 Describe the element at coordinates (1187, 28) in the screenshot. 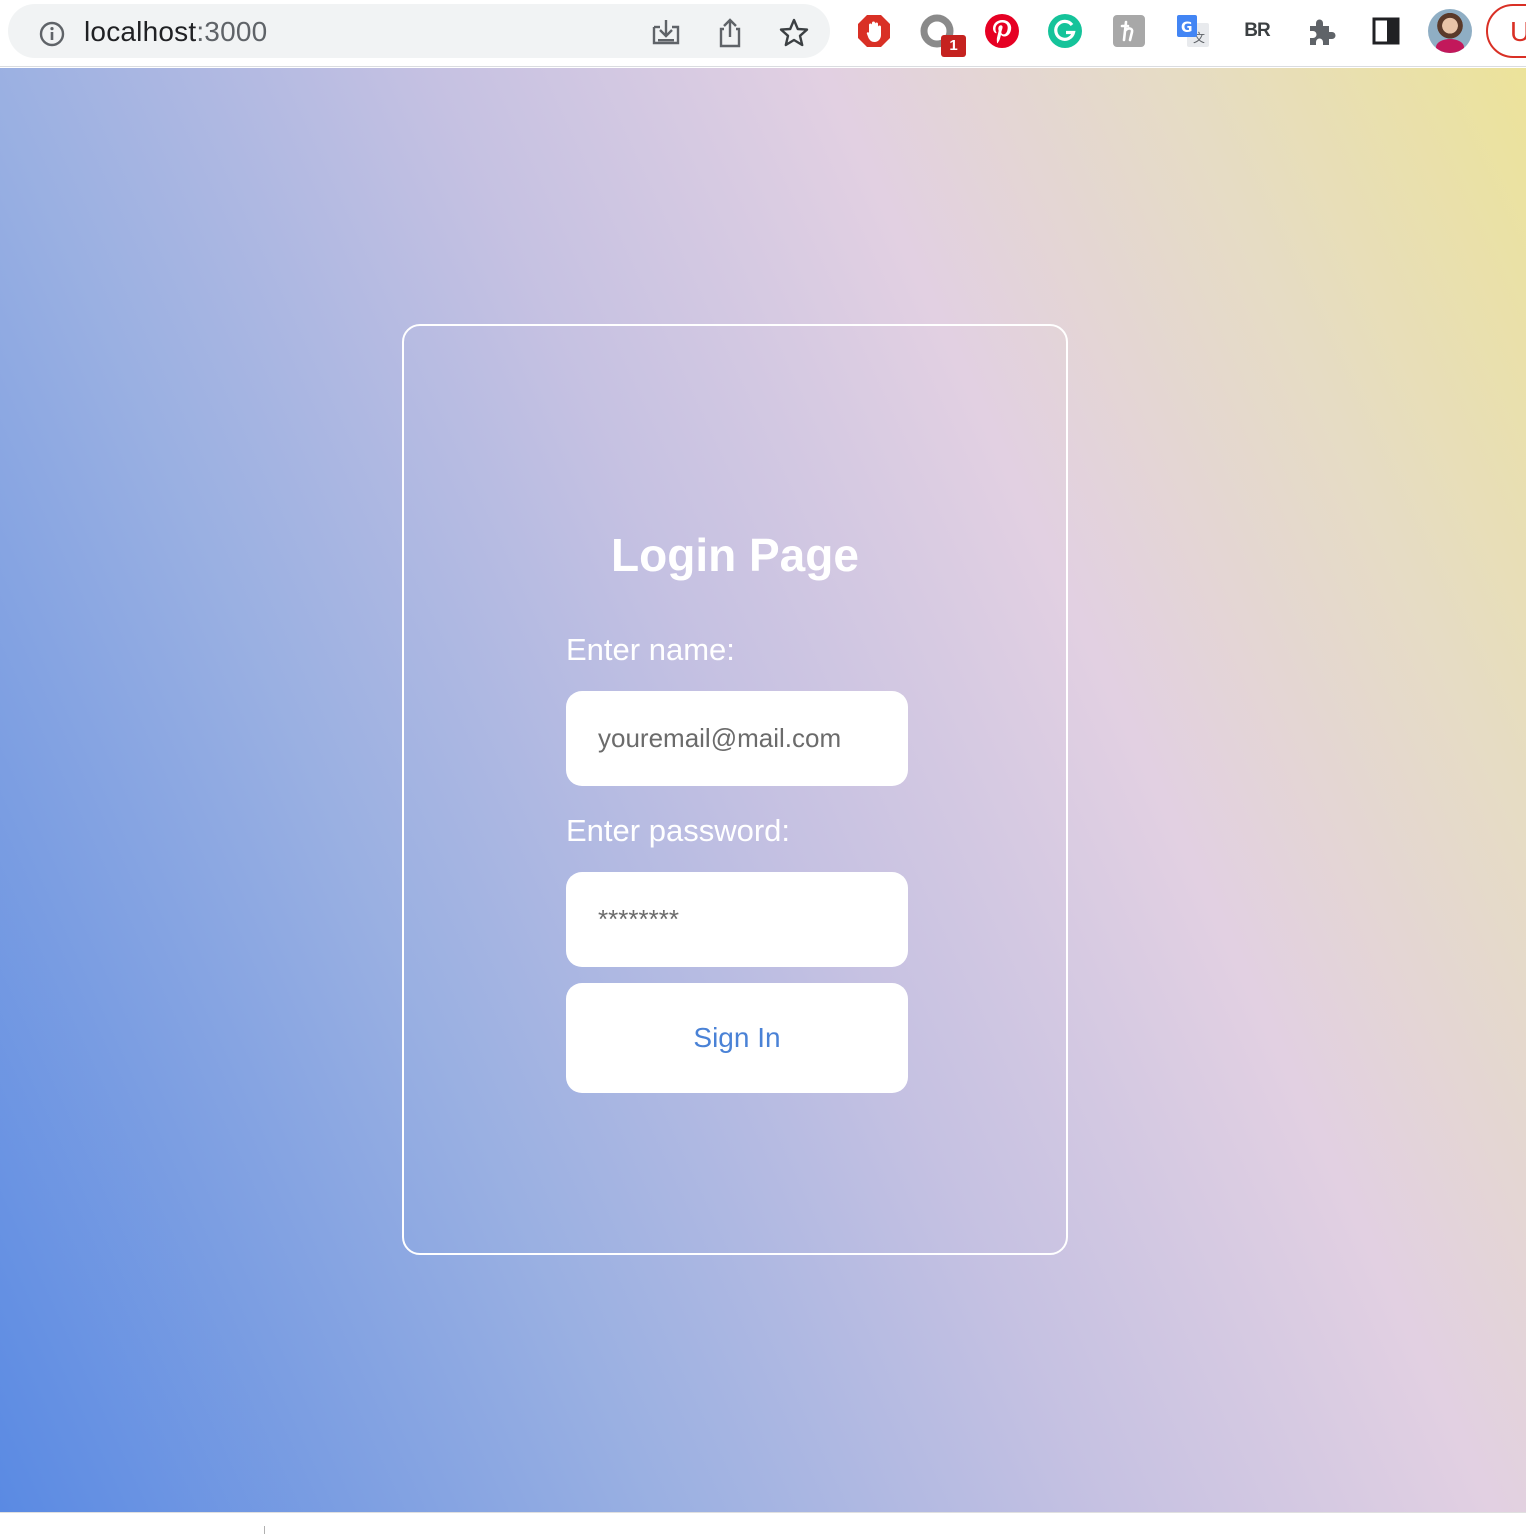

I see `svg-text: G` at that location.